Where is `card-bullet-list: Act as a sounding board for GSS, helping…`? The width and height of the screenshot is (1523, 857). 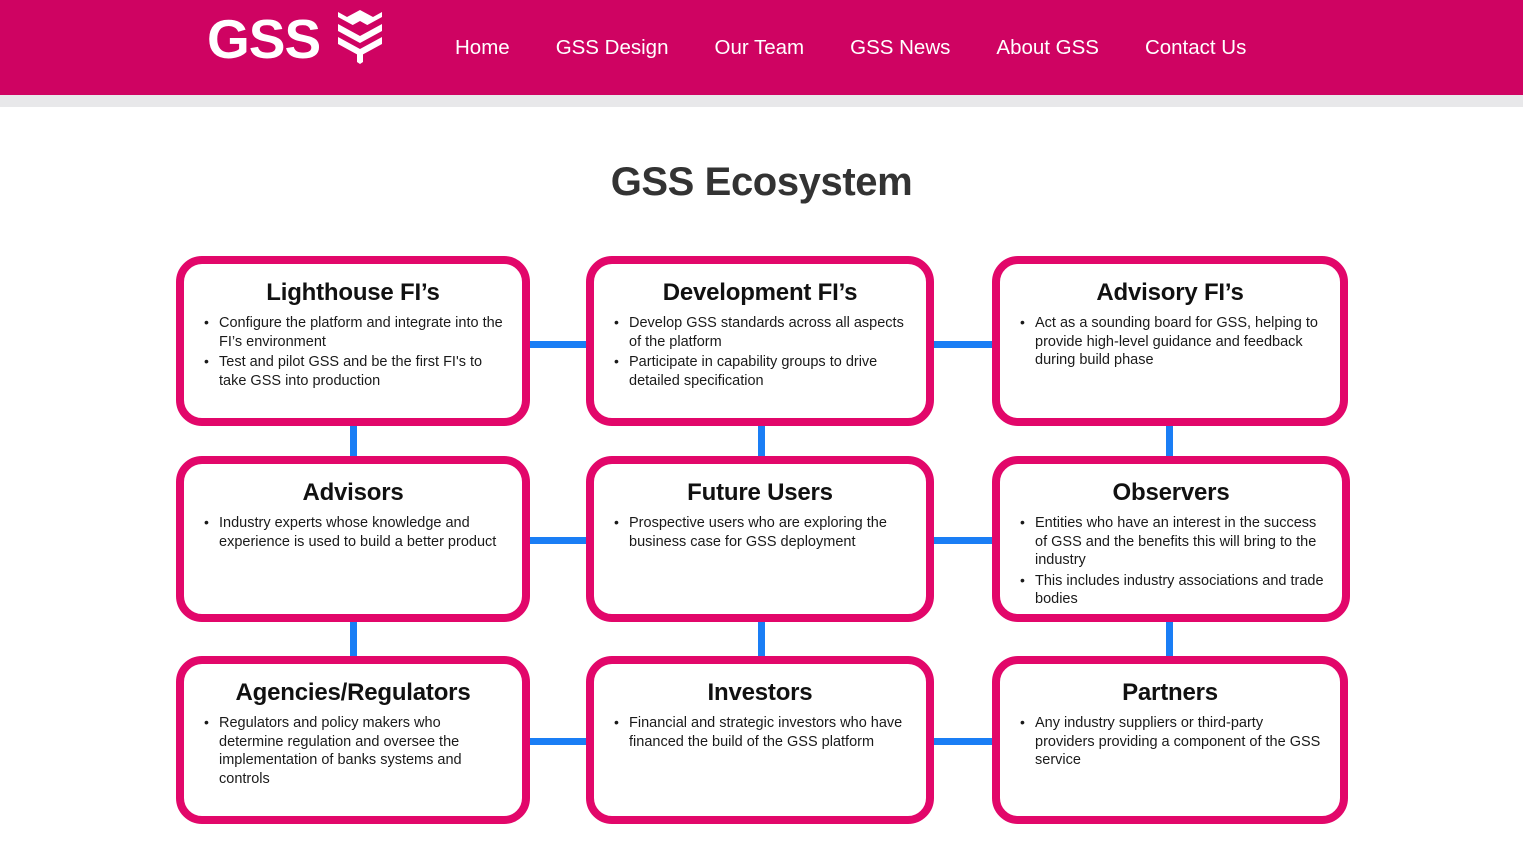 card-bullet-list: Act as a sounding board for GSS, helping… is located at coordinates (1170, 341).